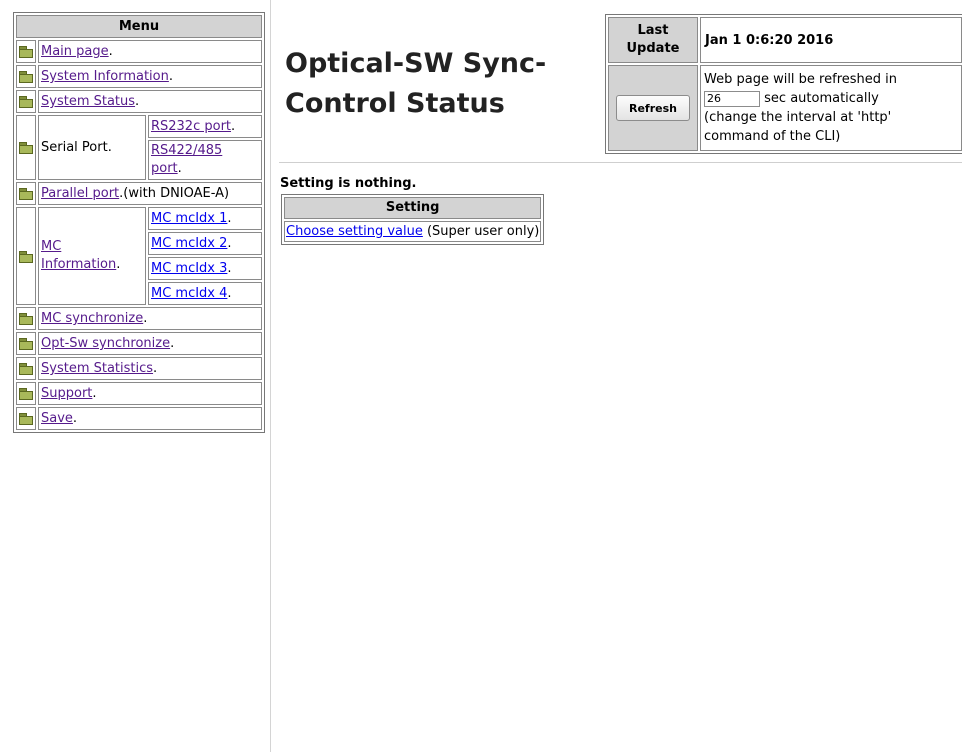 The height and width of the screenshot is (752, 962). Describe the element at coordinates (189, 243) in the screenshot. I see `mc-mcidx-2-link: MC mcIdx 2` at that location.